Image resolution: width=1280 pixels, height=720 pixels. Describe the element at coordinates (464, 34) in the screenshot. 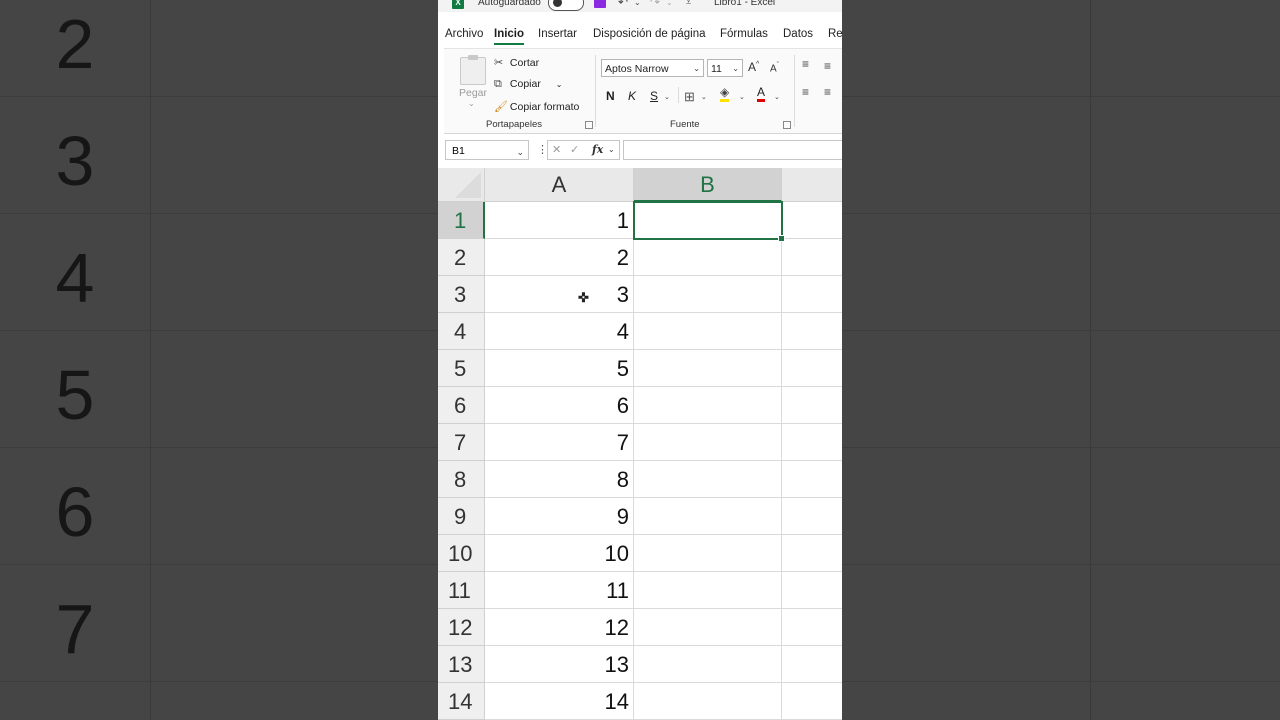

I see `tab-archivo: Archivo` at that location.